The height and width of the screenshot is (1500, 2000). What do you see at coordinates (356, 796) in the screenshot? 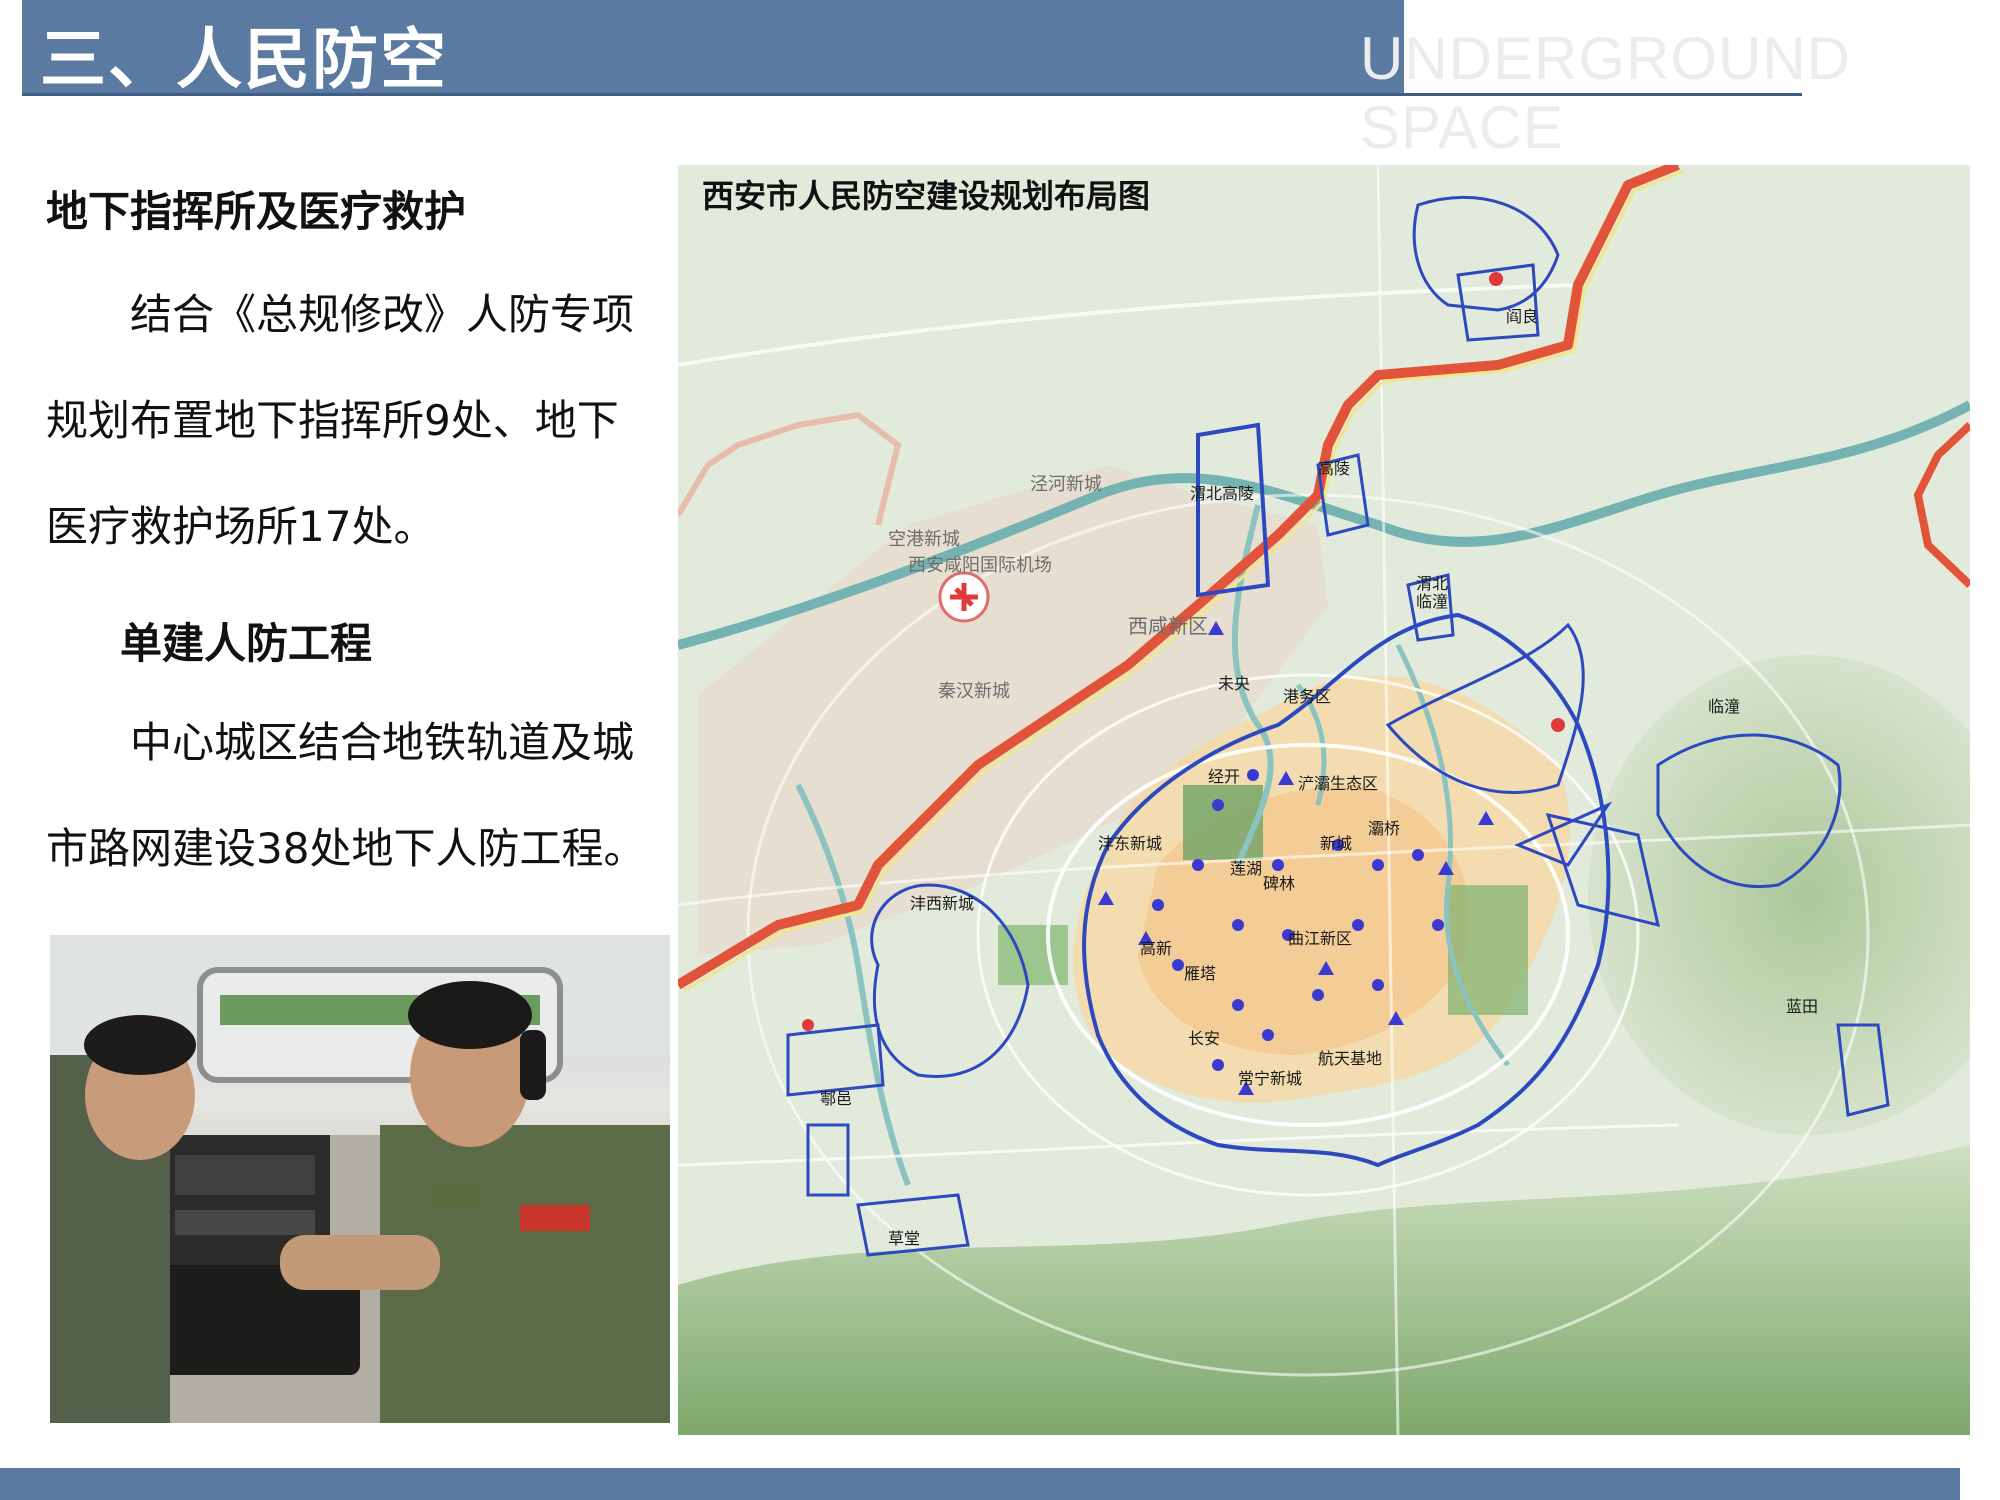
I see `section-paragraph-civil-defense: 中心城区结合地铁轨道及城 市路网建设38处地下人防工程。` at bounding box center [356, 796].